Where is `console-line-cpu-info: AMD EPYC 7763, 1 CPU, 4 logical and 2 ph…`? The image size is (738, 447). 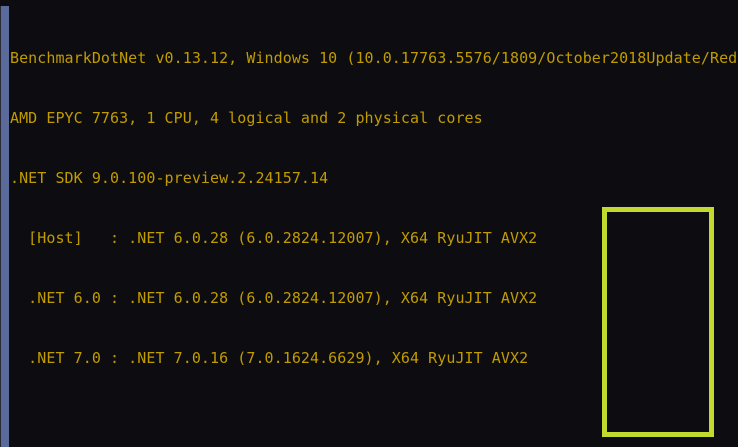 console-line-cpu-info: AMD EPYC 7763, 1 CPU, 4 logical and 2 ph… is located at coordinates (246, 118).